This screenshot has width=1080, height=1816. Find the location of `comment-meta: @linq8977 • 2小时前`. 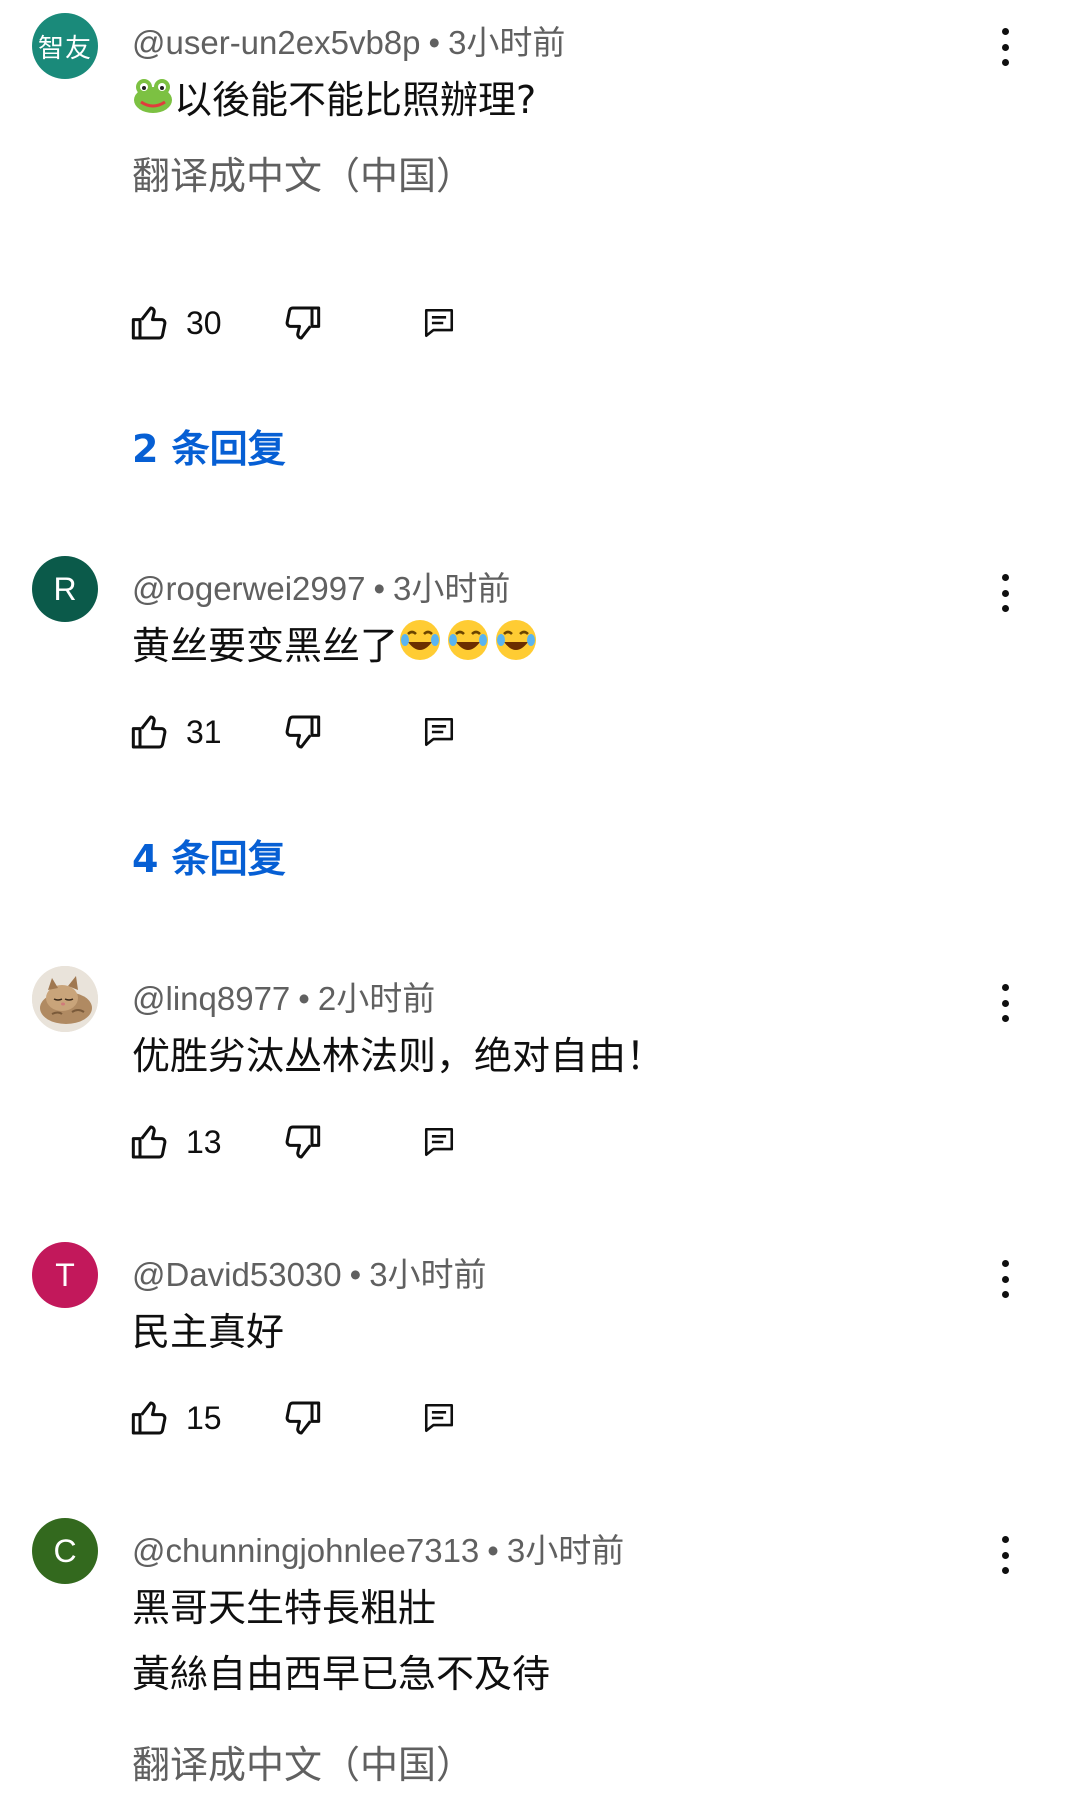

comment-meta: @linq8977 • 2小时前 is located at coordinates (283, 996).